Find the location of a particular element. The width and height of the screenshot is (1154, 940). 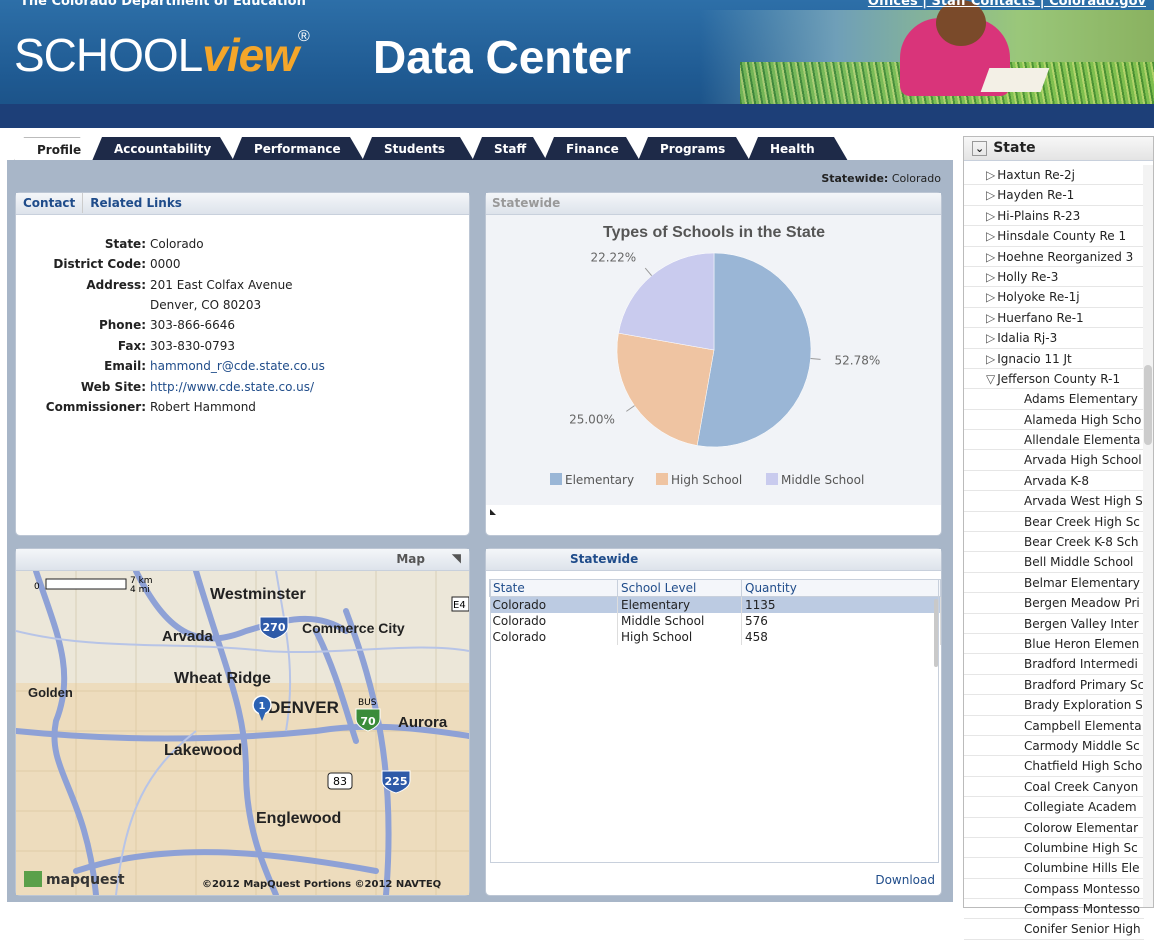

tab-students: Students is located at coordinates (418, 149).